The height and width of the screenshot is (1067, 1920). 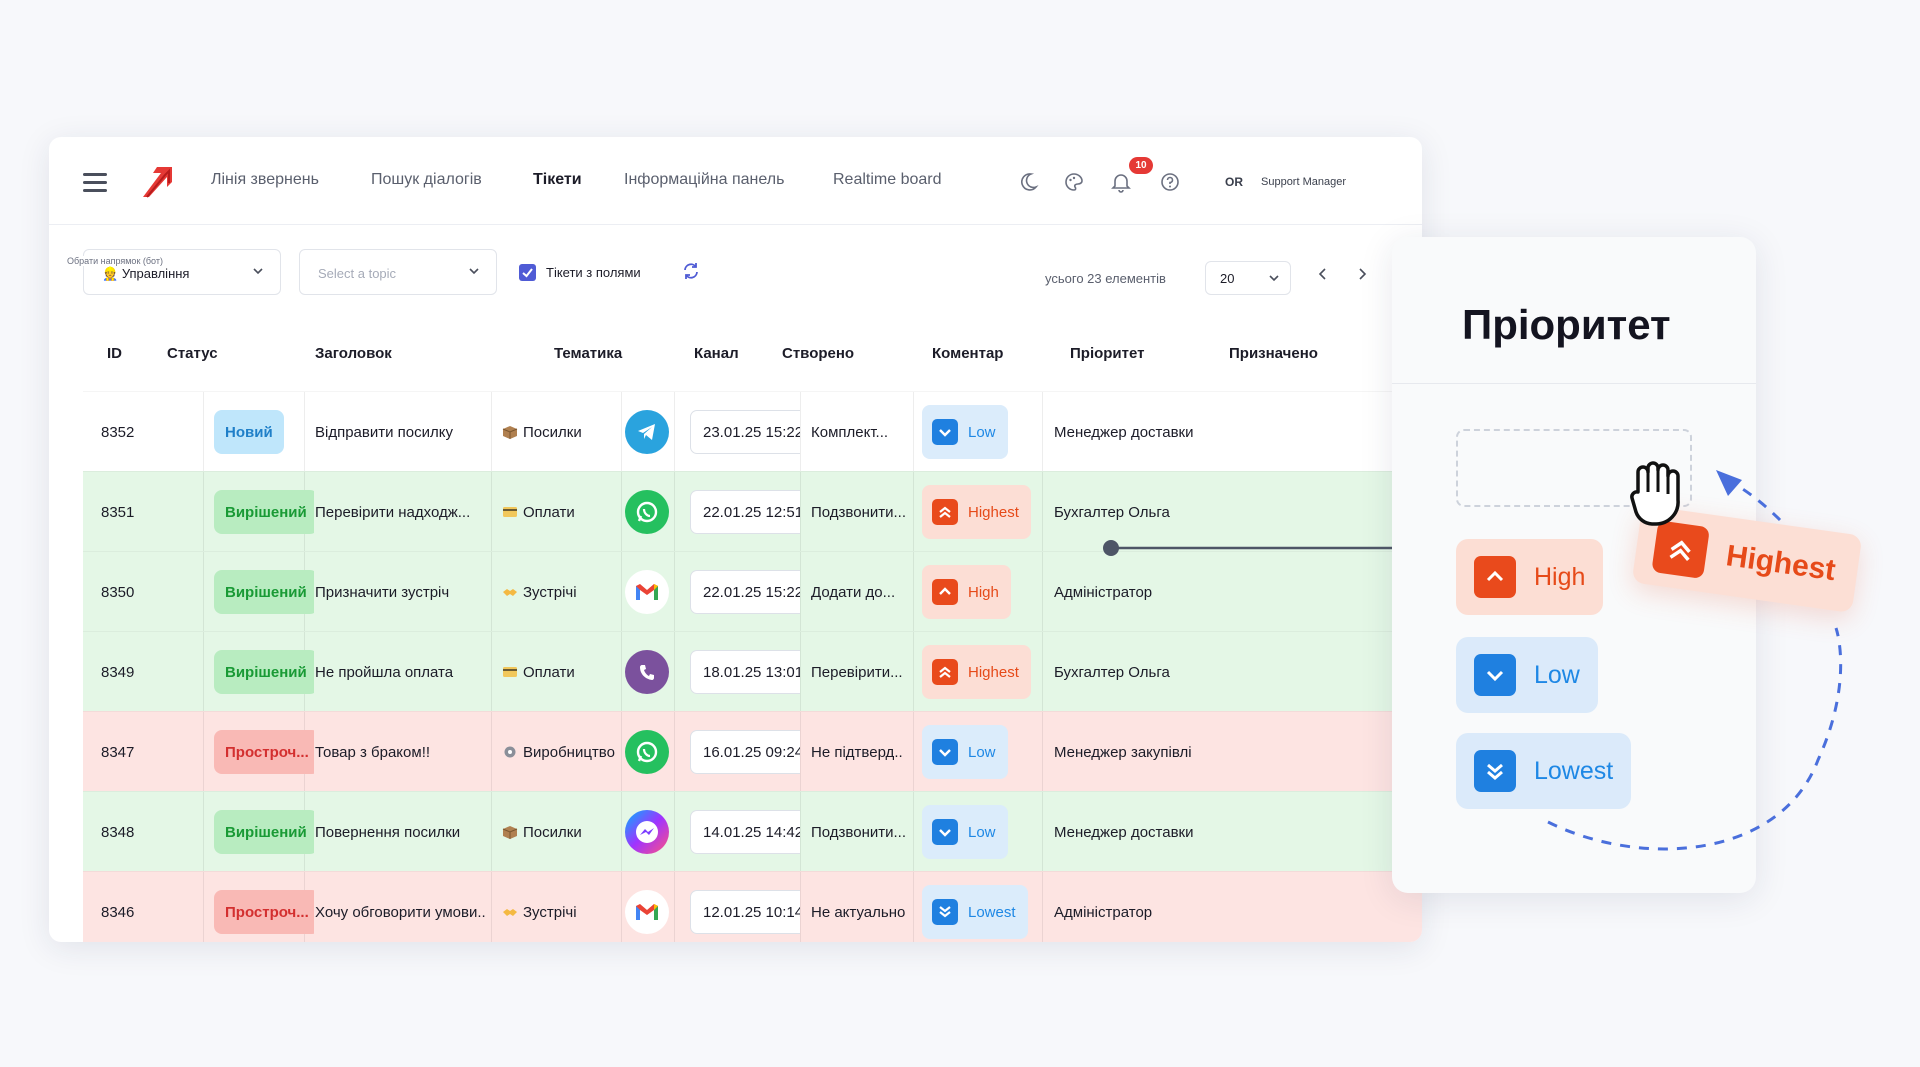 What do you see at coordinates (945, 672) in the screenshot?
I see `double-chevron-up-icon` at bounding box center [945, 672].